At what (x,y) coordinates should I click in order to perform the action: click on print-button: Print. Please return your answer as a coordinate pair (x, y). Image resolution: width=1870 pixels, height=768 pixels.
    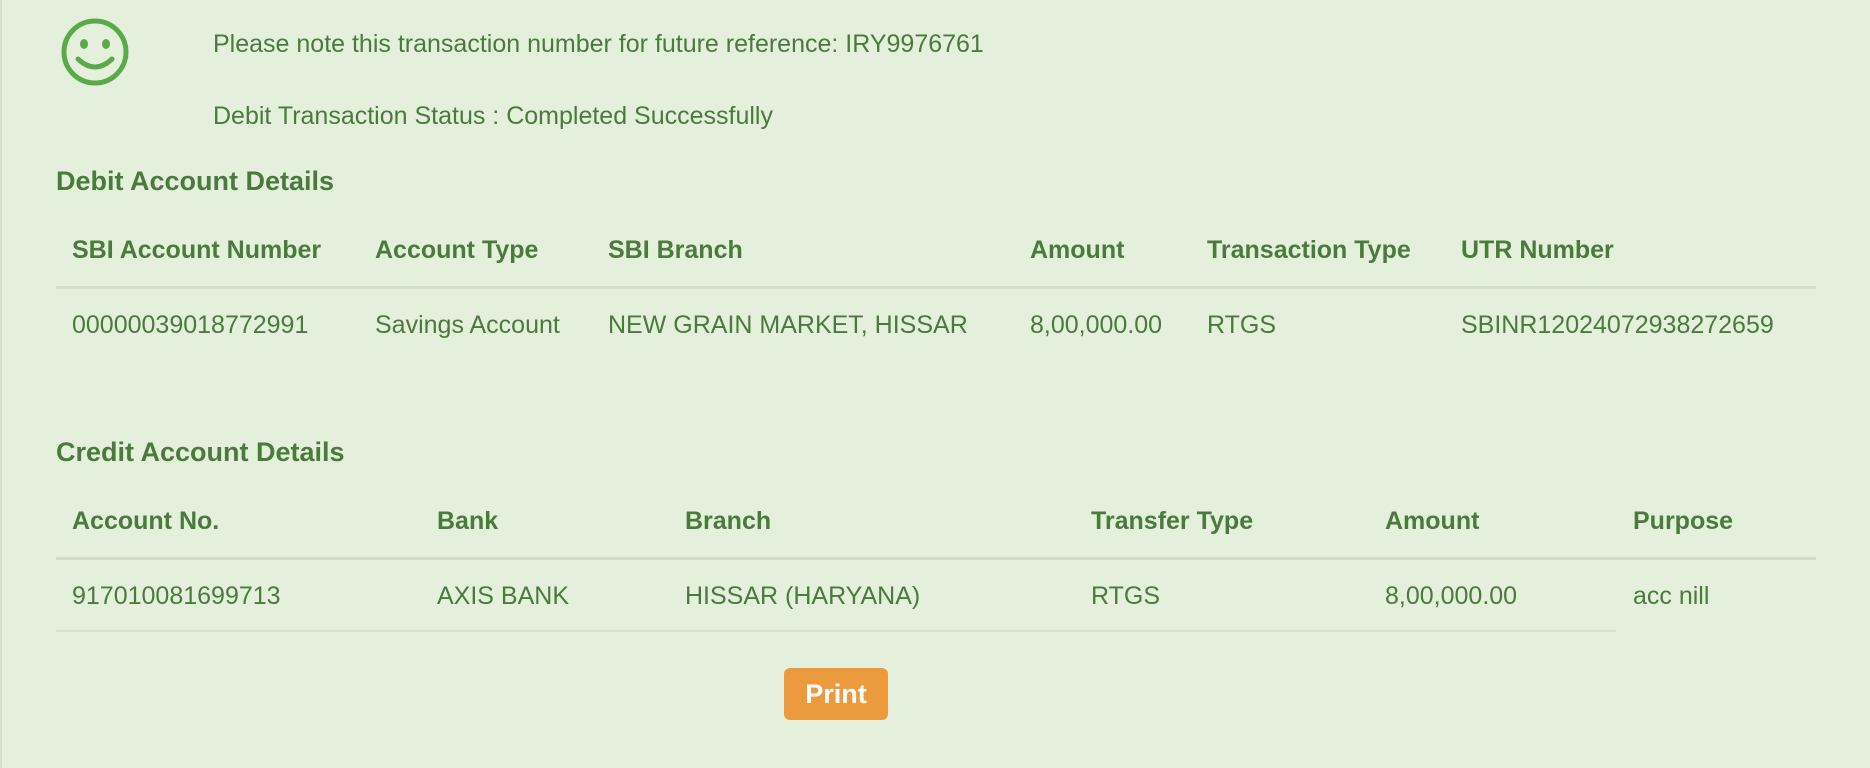
    Looking at the image, I should click on (836, 694).